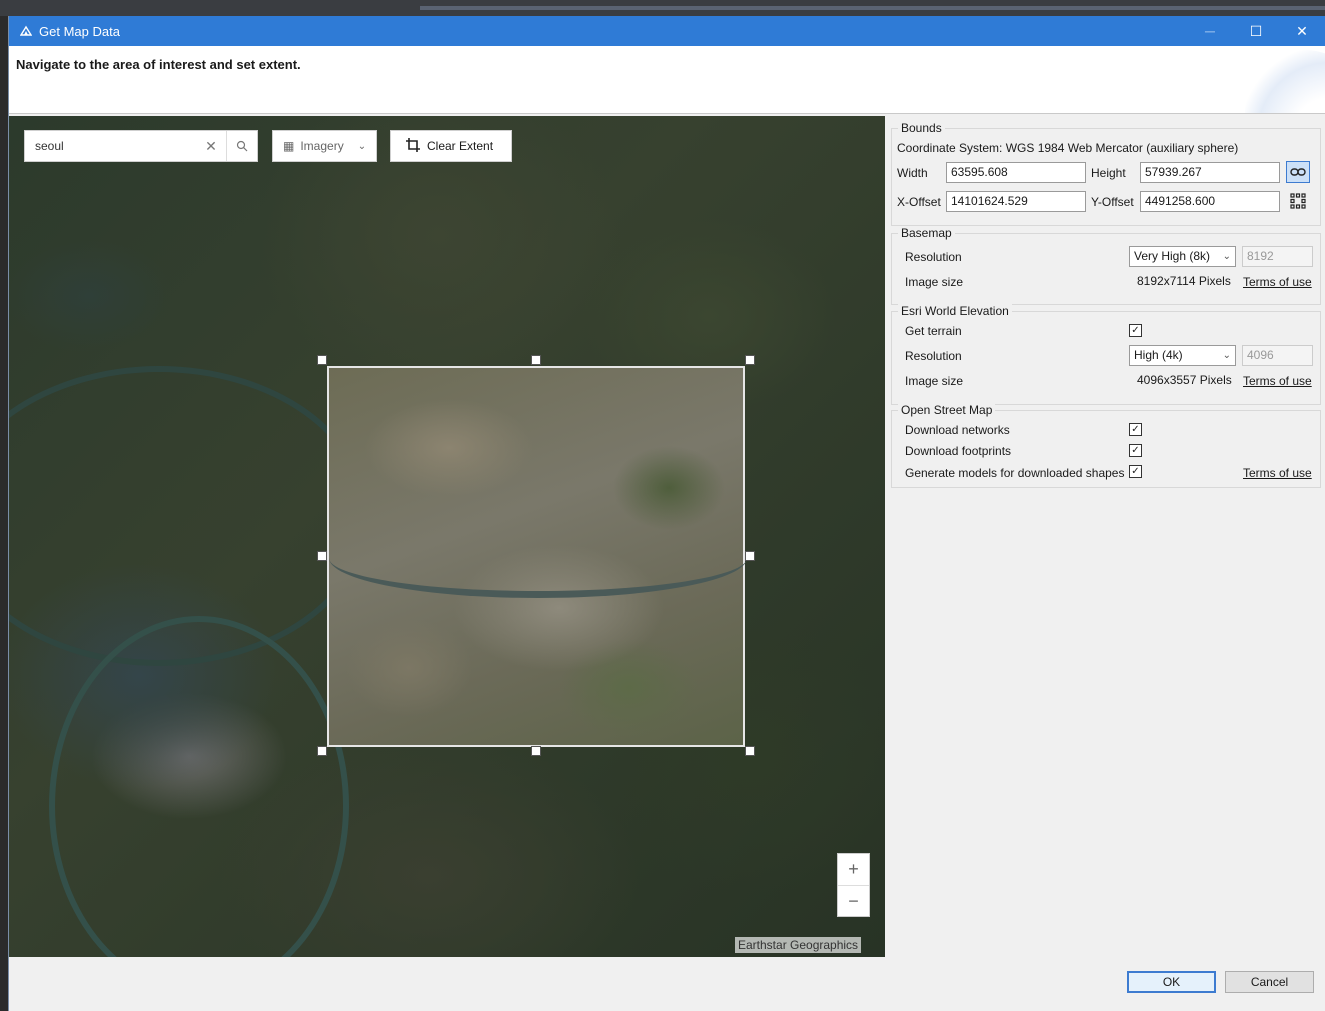 The width and height of the screenshot is (1325, 1011). What do you see at coordinates (322, 556) in the screenshot?
I see `extent-handle-middle-left` at bounding box center [322, 556].